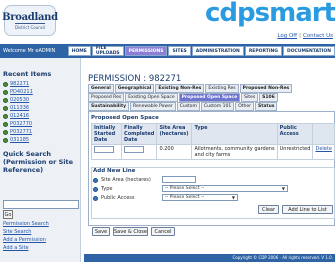 The image size is (335, 262). I want to click on public-access-select: -- Please Select -- ▼, so click(200, 197).